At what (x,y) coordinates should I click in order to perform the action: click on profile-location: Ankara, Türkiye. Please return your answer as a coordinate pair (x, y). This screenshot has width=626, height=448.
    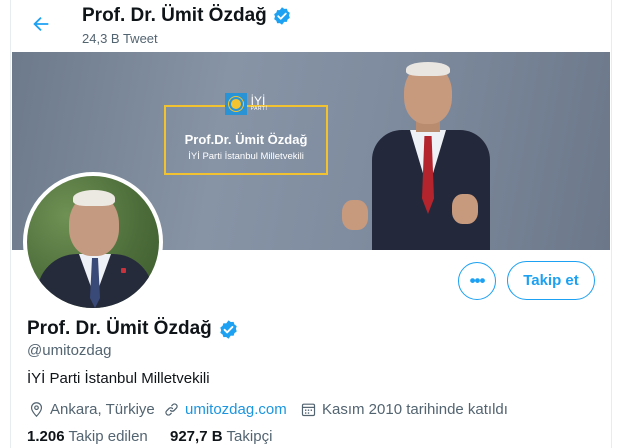
    Looking at the image, I should click on (91, 409).